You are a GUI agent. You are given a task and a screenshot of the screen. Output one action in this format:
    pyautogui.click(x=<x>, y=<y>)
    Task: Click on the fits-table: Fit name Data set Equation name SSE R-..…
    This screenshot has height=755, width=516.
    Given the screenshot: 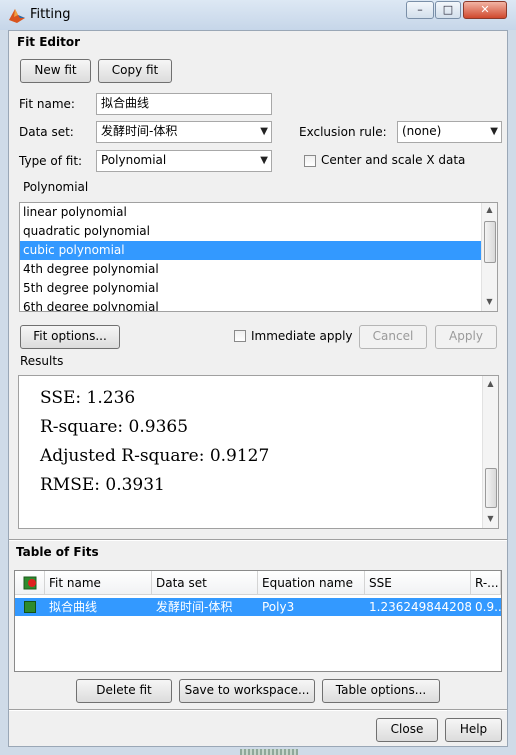 What is the action you would take?
    pyautogui.click(x=258, y=621)
    